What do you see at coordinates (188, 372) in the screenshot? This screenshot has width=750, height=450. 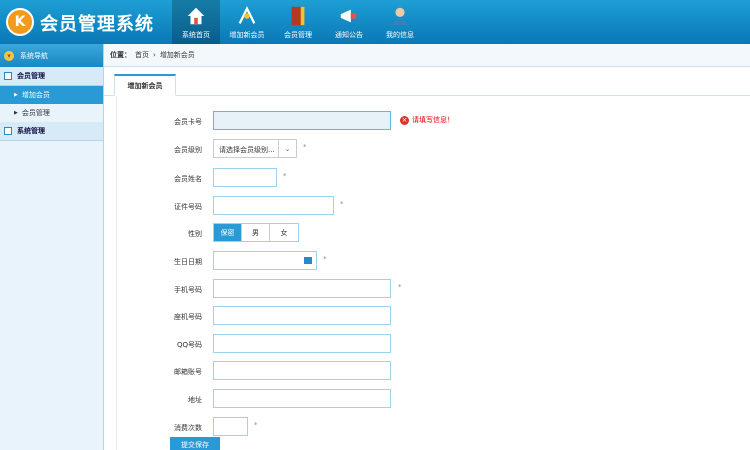 I see `label-email: 邮箱账号` at bounding box center [188, 372].